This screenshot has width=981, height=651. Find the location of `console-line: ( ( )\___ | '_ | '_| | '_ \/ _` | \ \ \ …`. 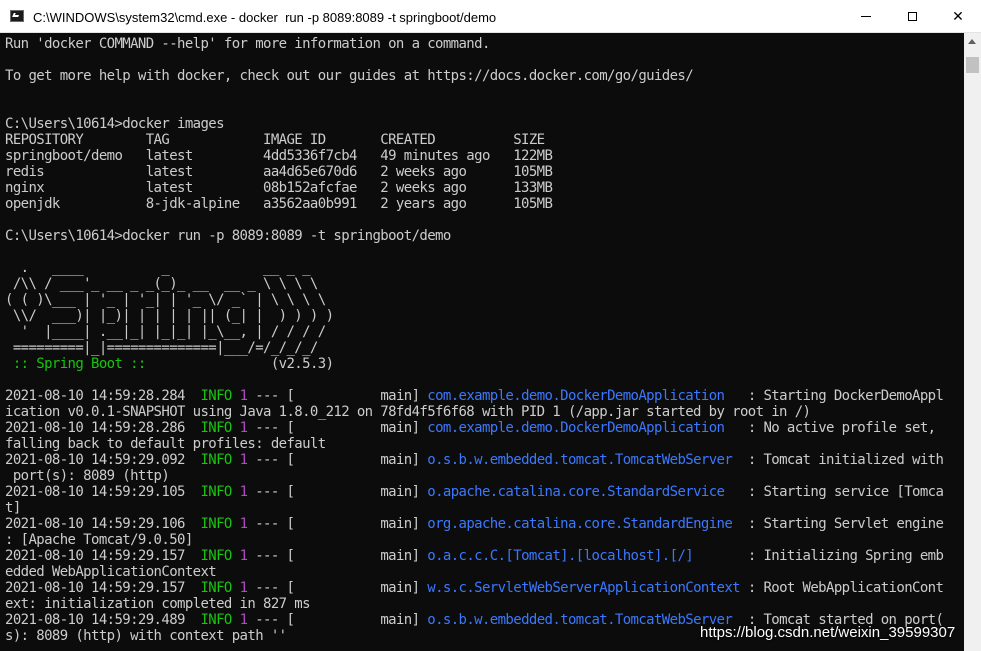

console-line: ( ( )\___ | '_ | '_| | '_ \/ _` | \ \ \ … is located at coordinates (165, 300).